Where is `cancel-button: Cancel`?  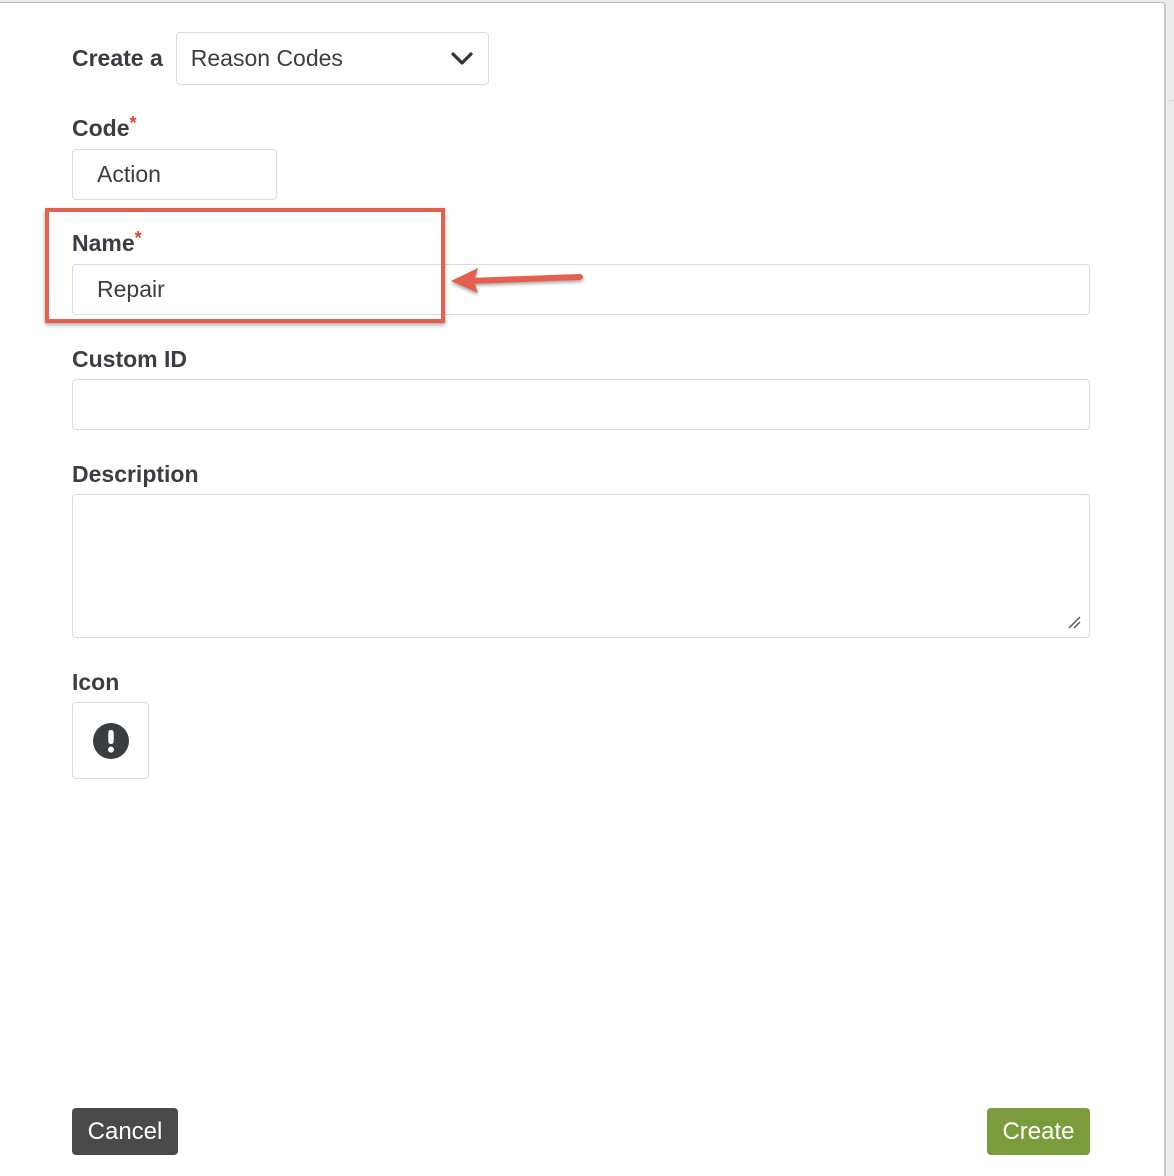
cancel-button: Cancel is located at coordinates (125, 1131).